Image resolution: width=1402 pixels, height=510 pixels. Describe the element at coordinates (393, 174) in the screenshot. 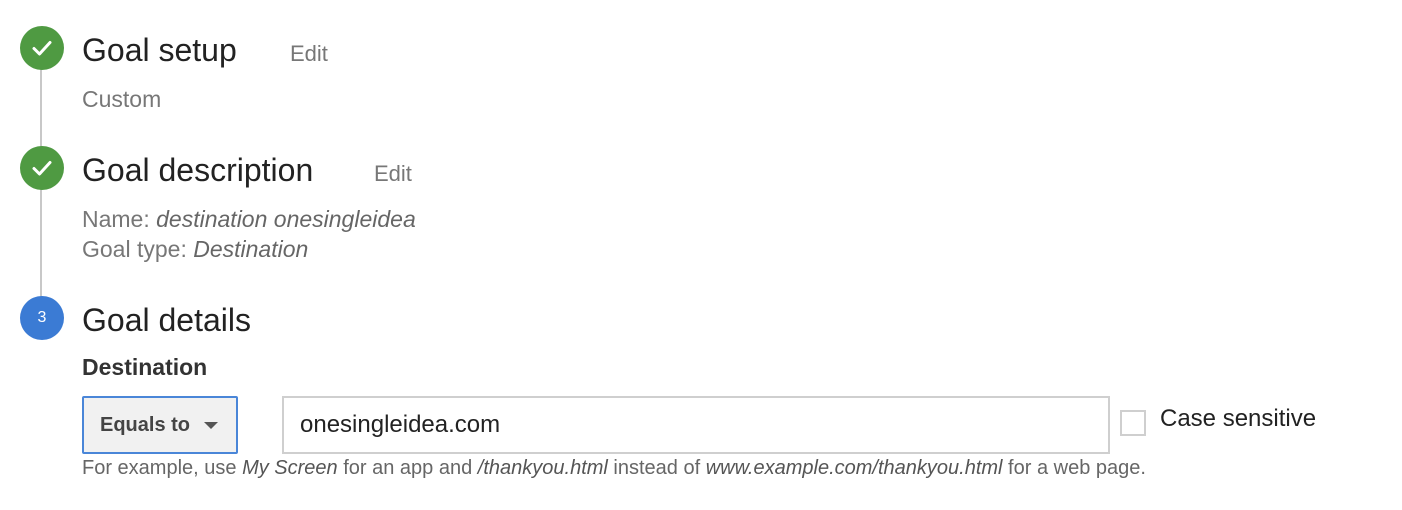

I see `edit-goal-description-link: Edit` at that location.